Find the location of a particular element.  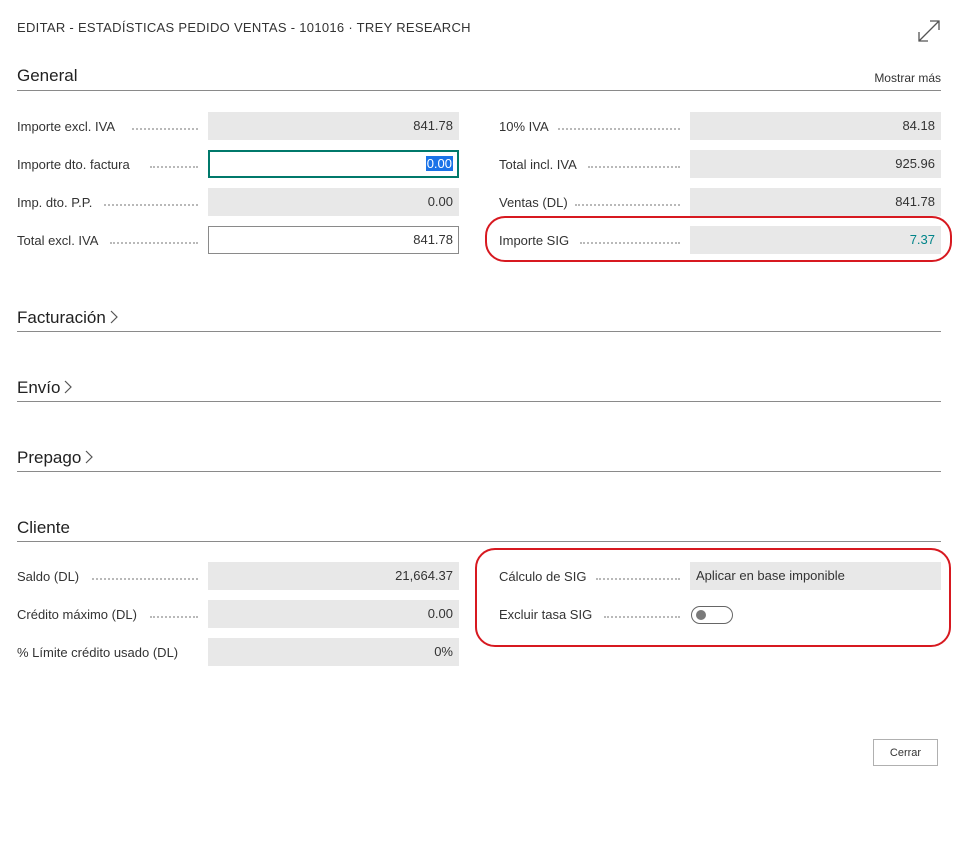

total-excl-iva-input: 841.78 is located at coordinates (333, 240).